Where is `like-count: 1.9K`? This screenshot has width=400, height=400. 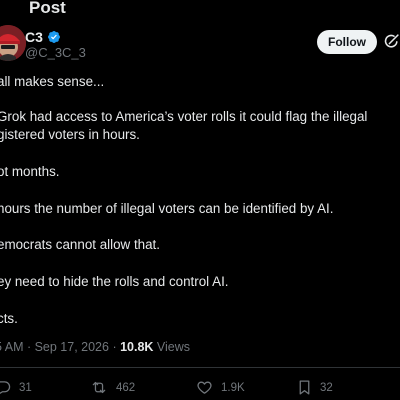
like-count: 1.9K is located at coordinates (233, 387).